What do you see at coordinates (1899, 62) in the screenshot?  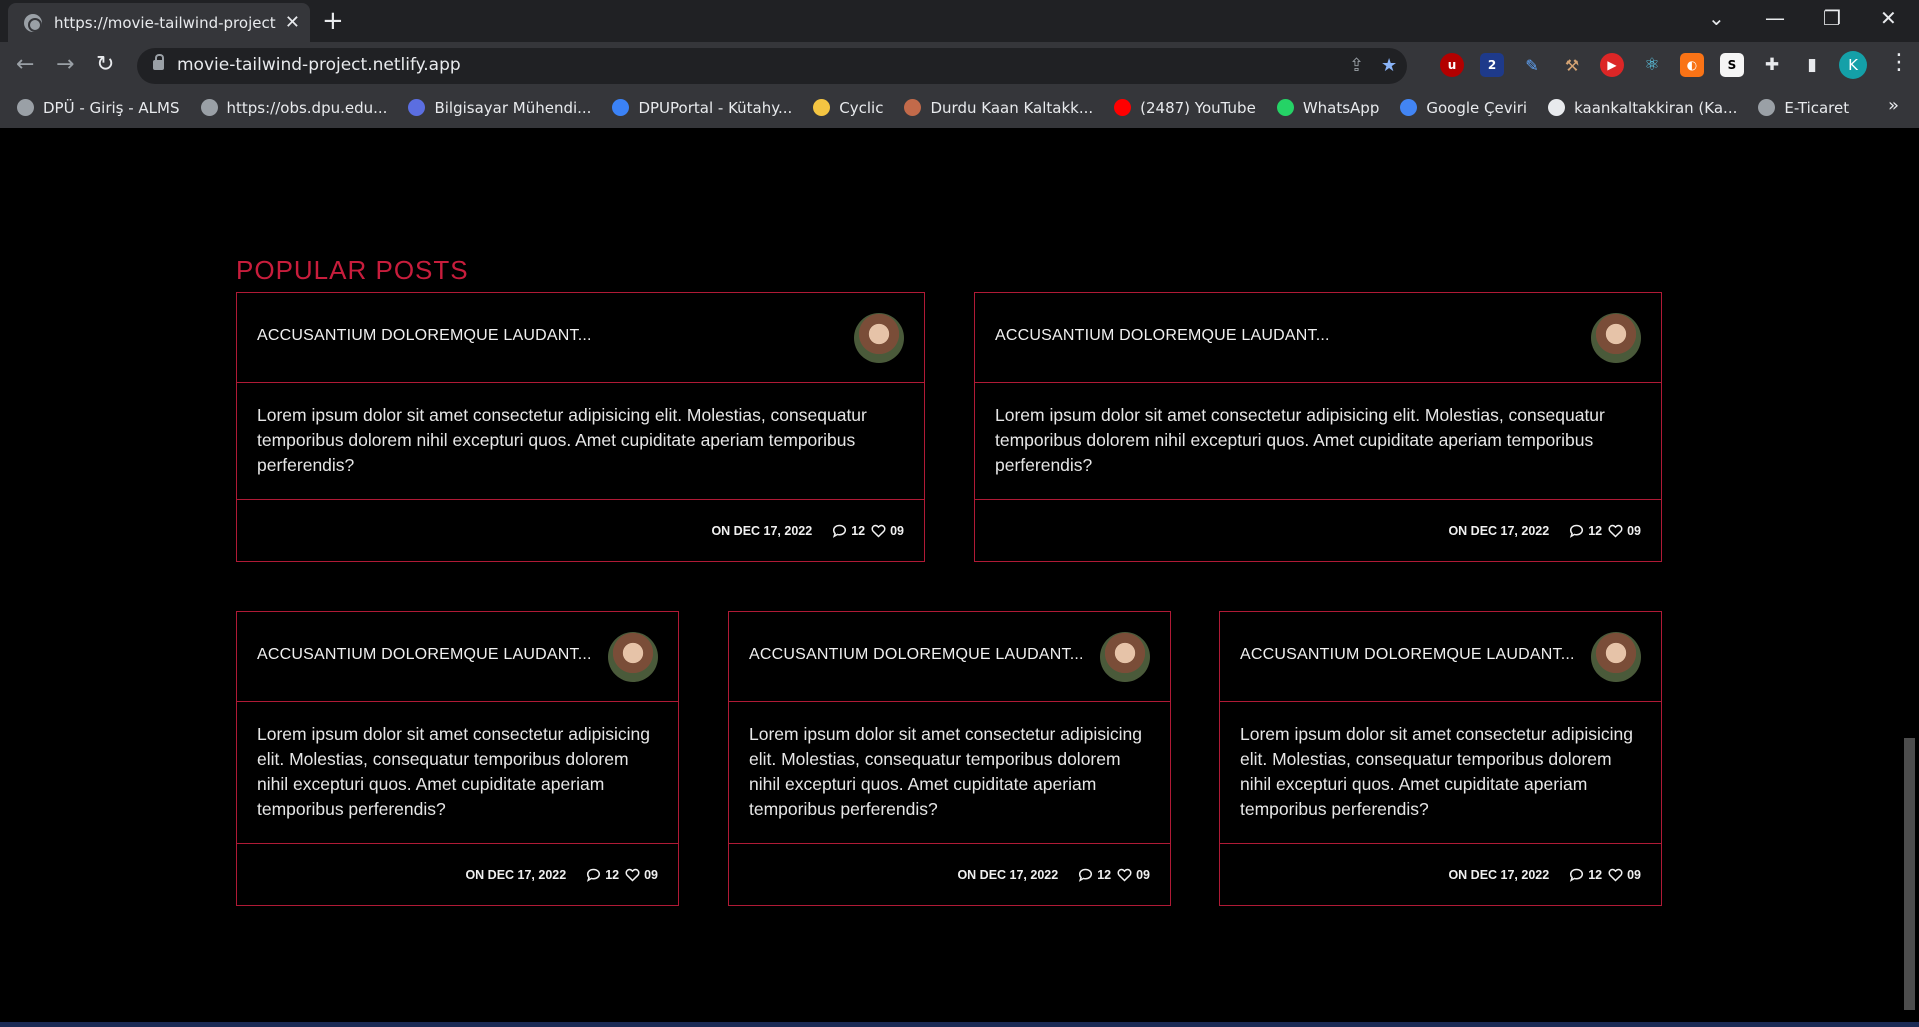 I see `browser-menu-icon: ⋮` at bounding box center [1899, 62].